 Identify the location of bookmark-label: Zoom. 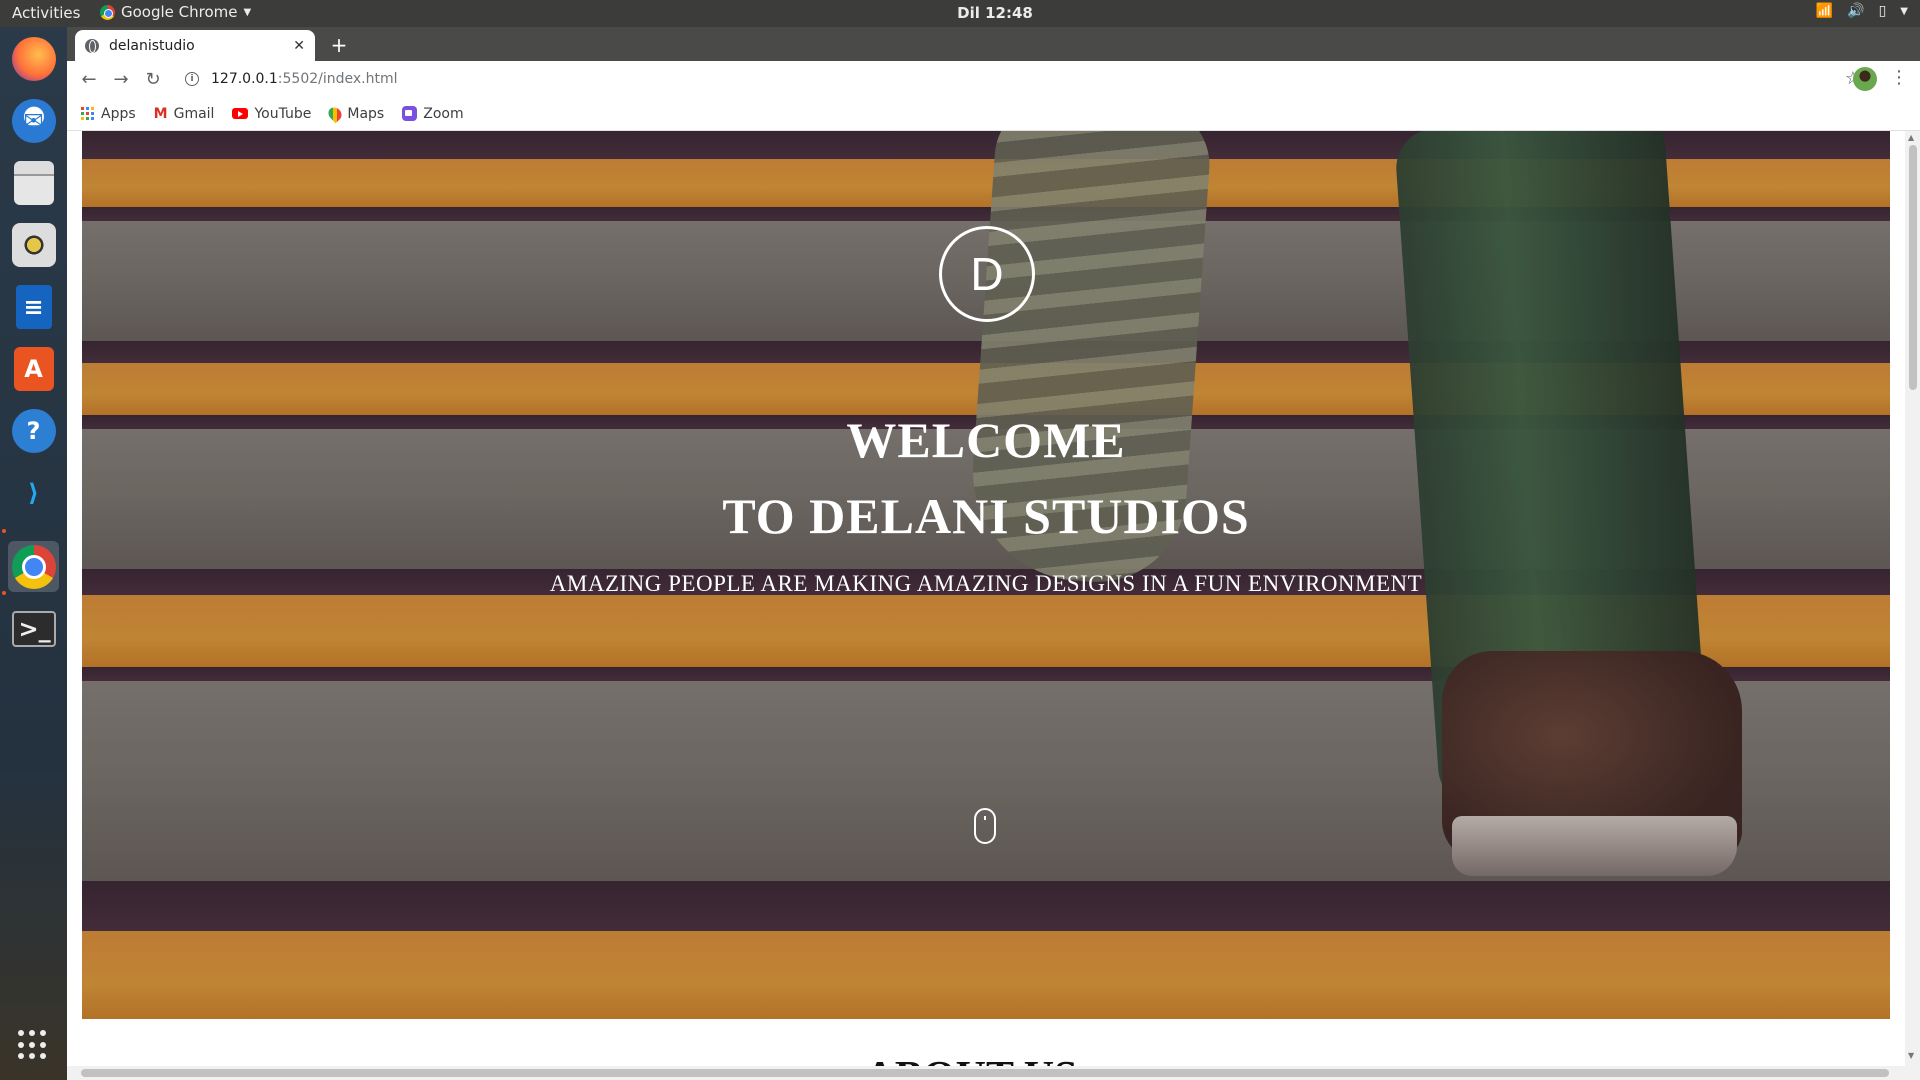
(443, 113).